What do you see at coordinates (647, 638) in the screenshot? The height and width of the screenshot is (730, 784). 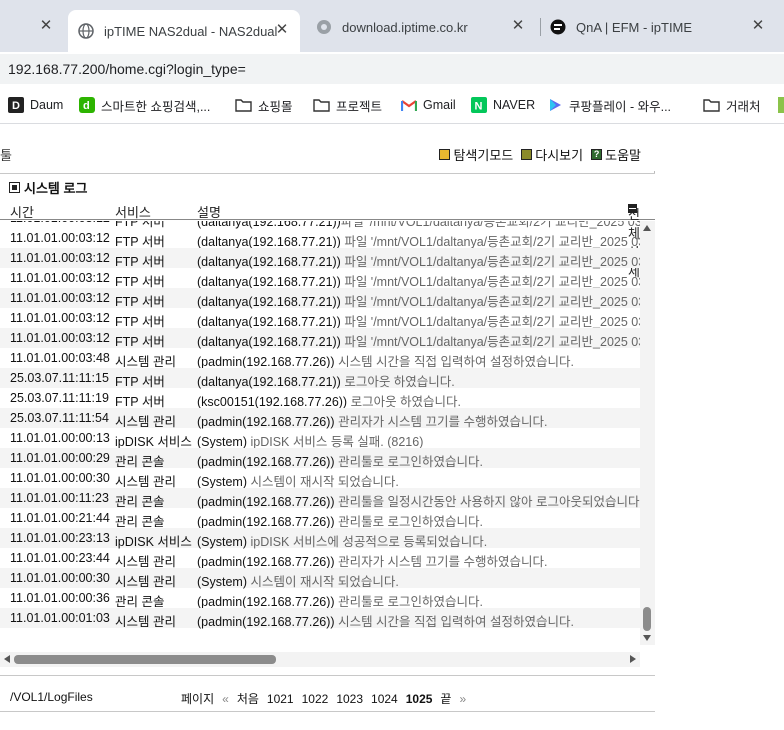 I see `scroll-down-icon` at bounding box center [647, 638].